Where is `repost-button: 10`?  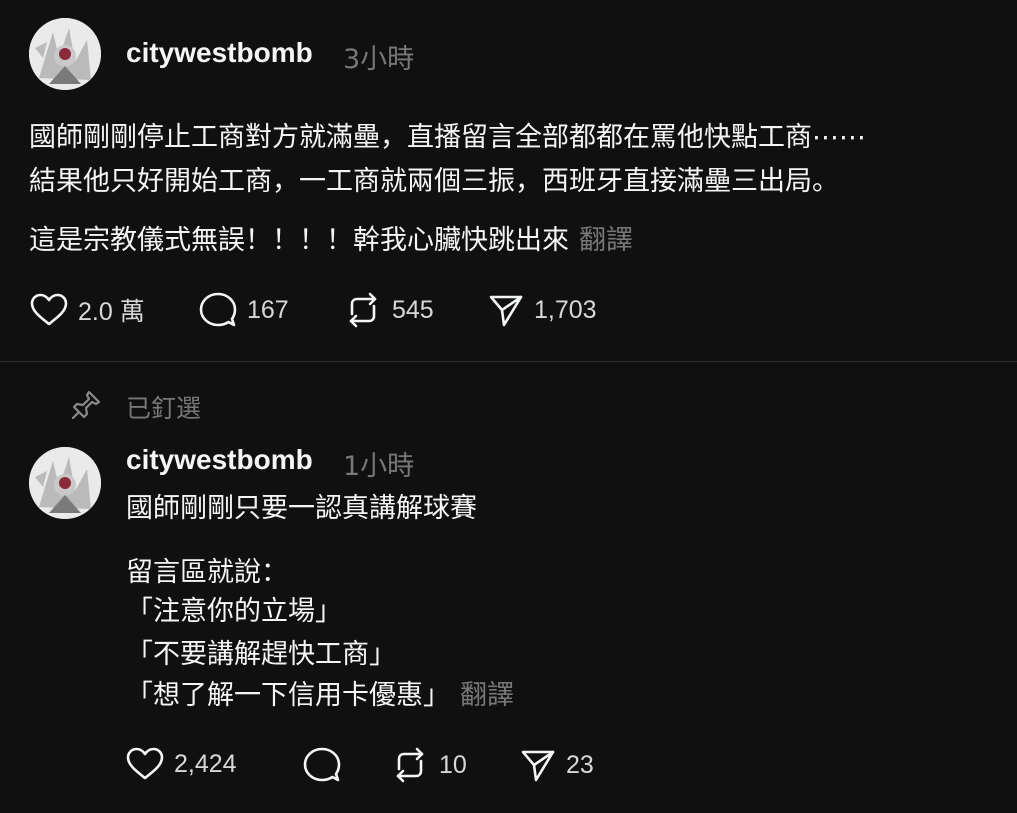 repost-button: 10 is located at coordinates (429, 765).